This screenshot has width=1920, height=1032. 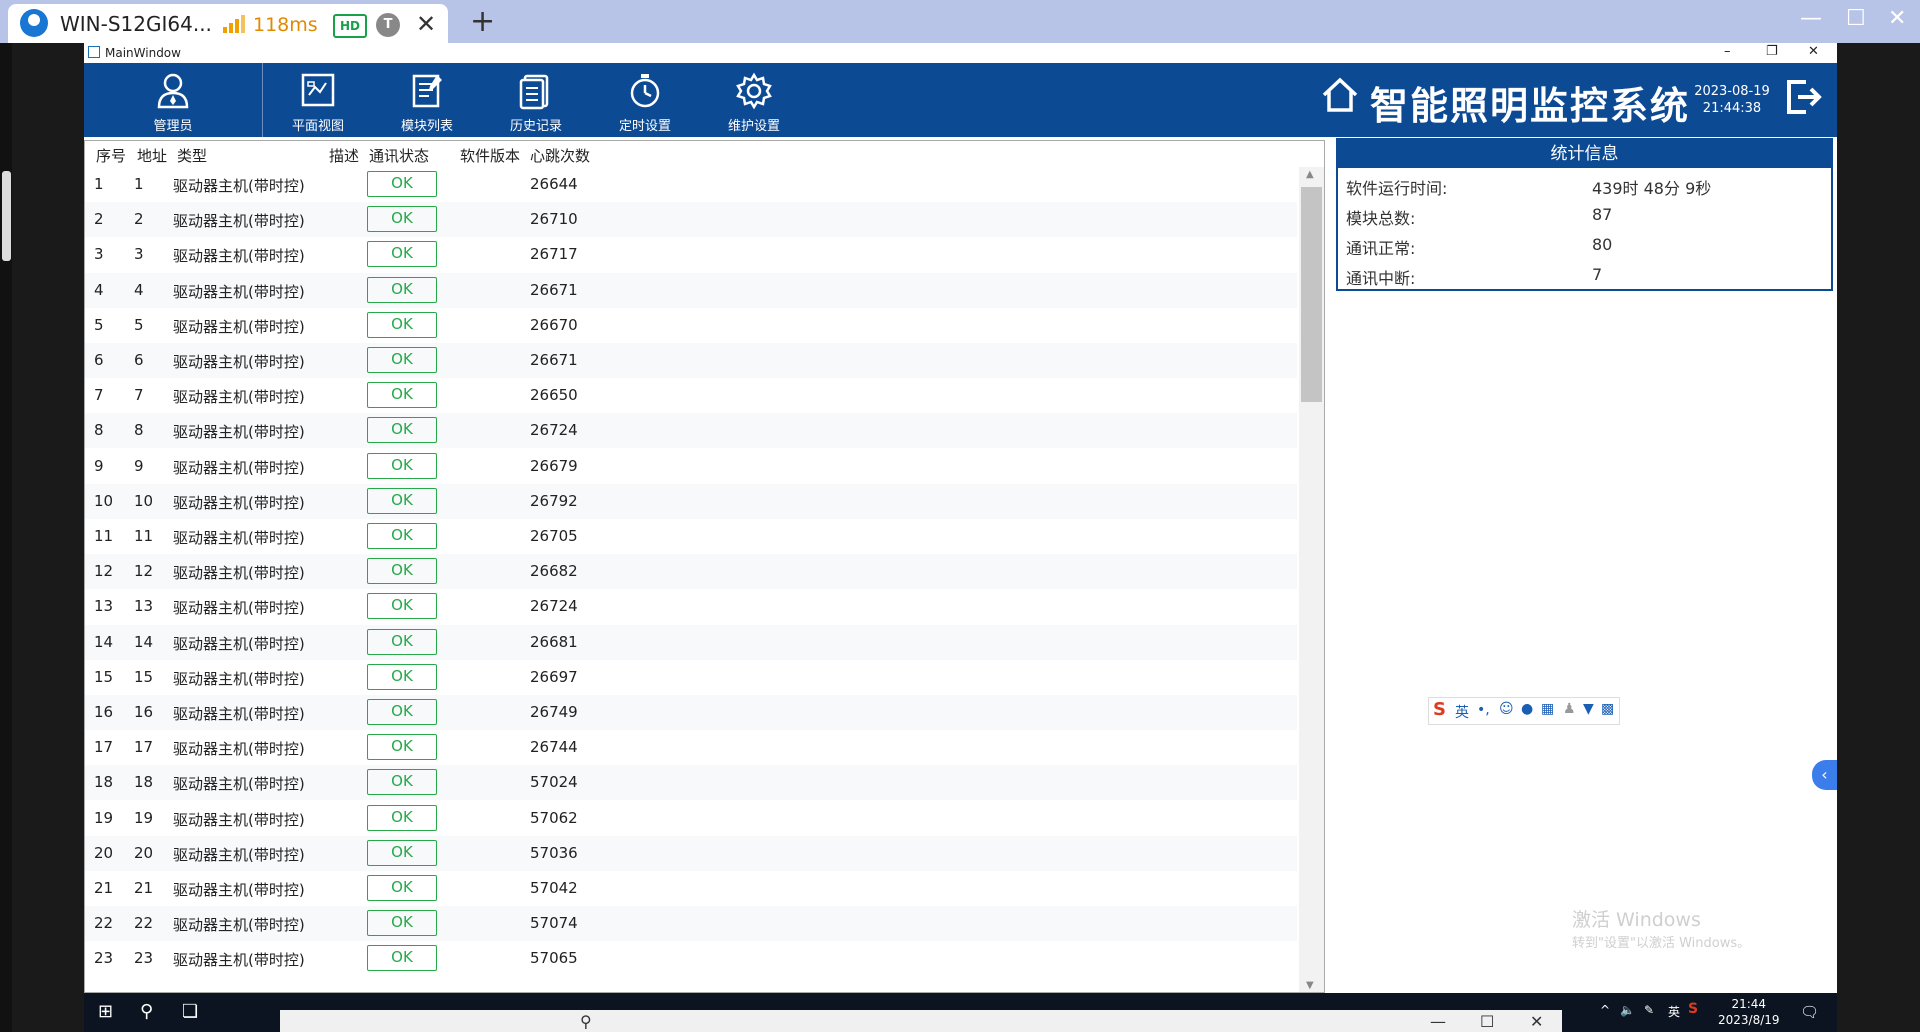 I want to click on table-row: 17 17 驱动器主机(带时控) OK 26744, so click(x=691, y=747).